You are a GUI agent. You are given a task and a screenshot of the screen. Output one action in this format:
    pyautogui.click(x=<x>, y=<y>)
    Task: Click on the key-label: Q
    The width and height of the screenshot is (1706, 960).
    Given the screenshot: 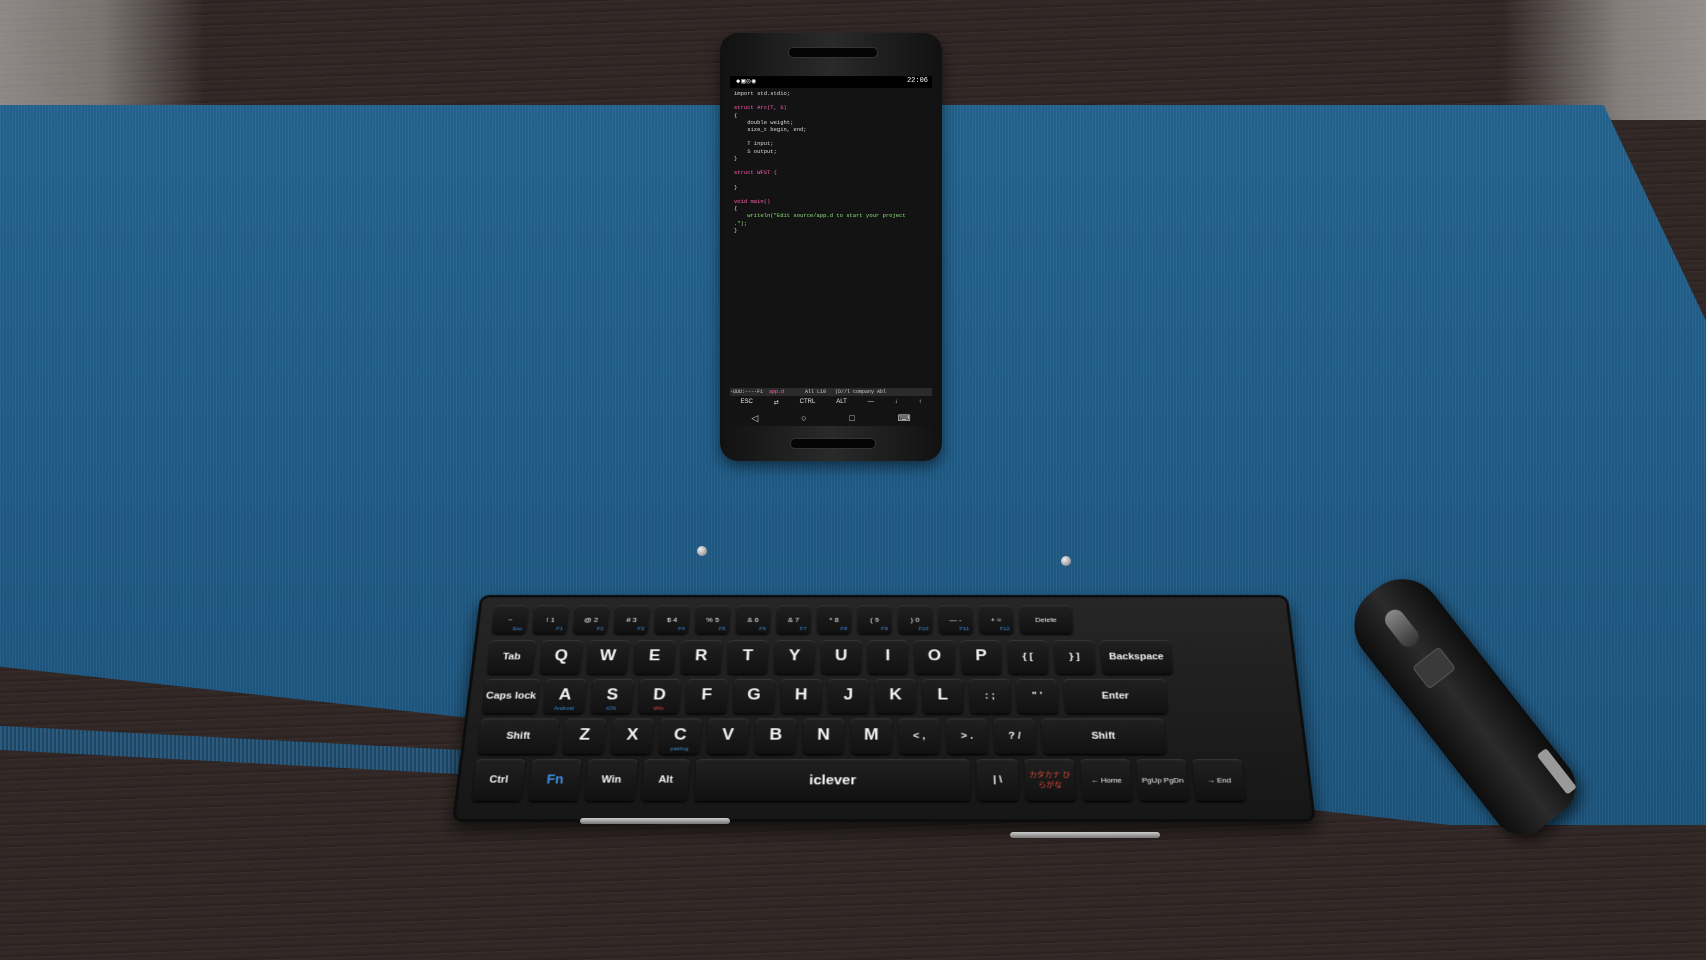 What is the action you would take?
    pyautogui.click(x=561, y=656)
    